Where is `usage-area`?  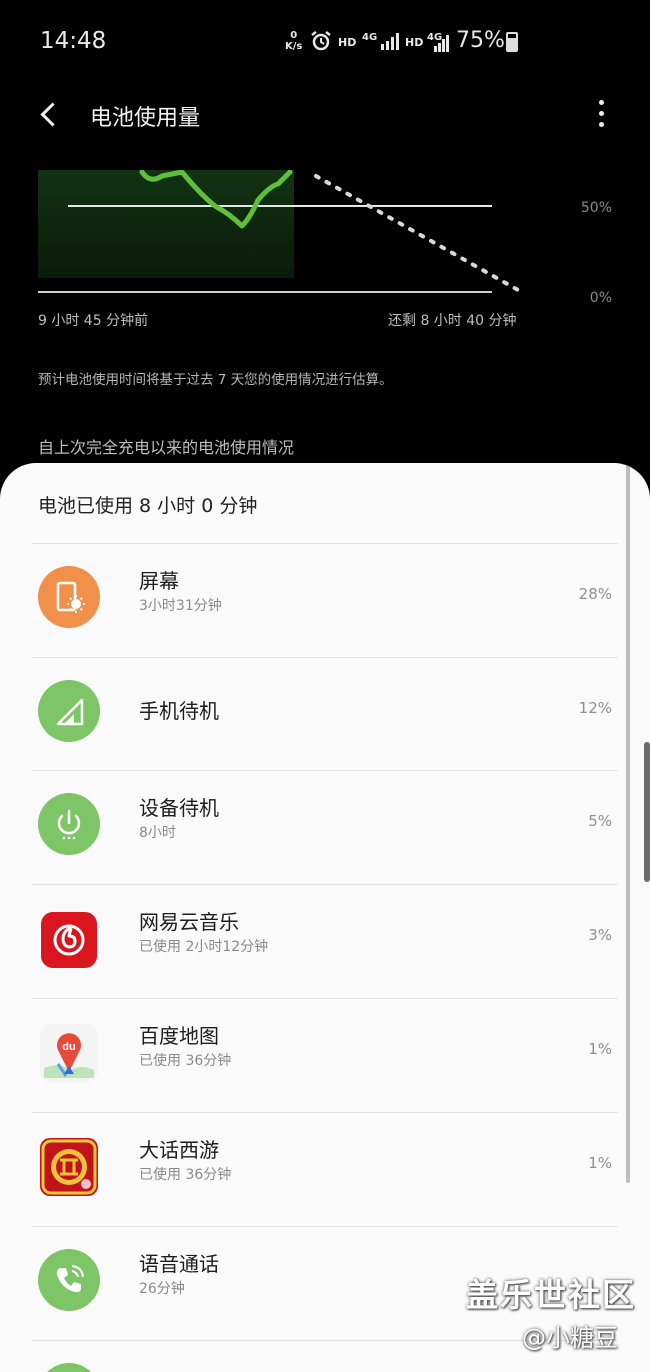 usage-area is located at coordinates (166, 224).